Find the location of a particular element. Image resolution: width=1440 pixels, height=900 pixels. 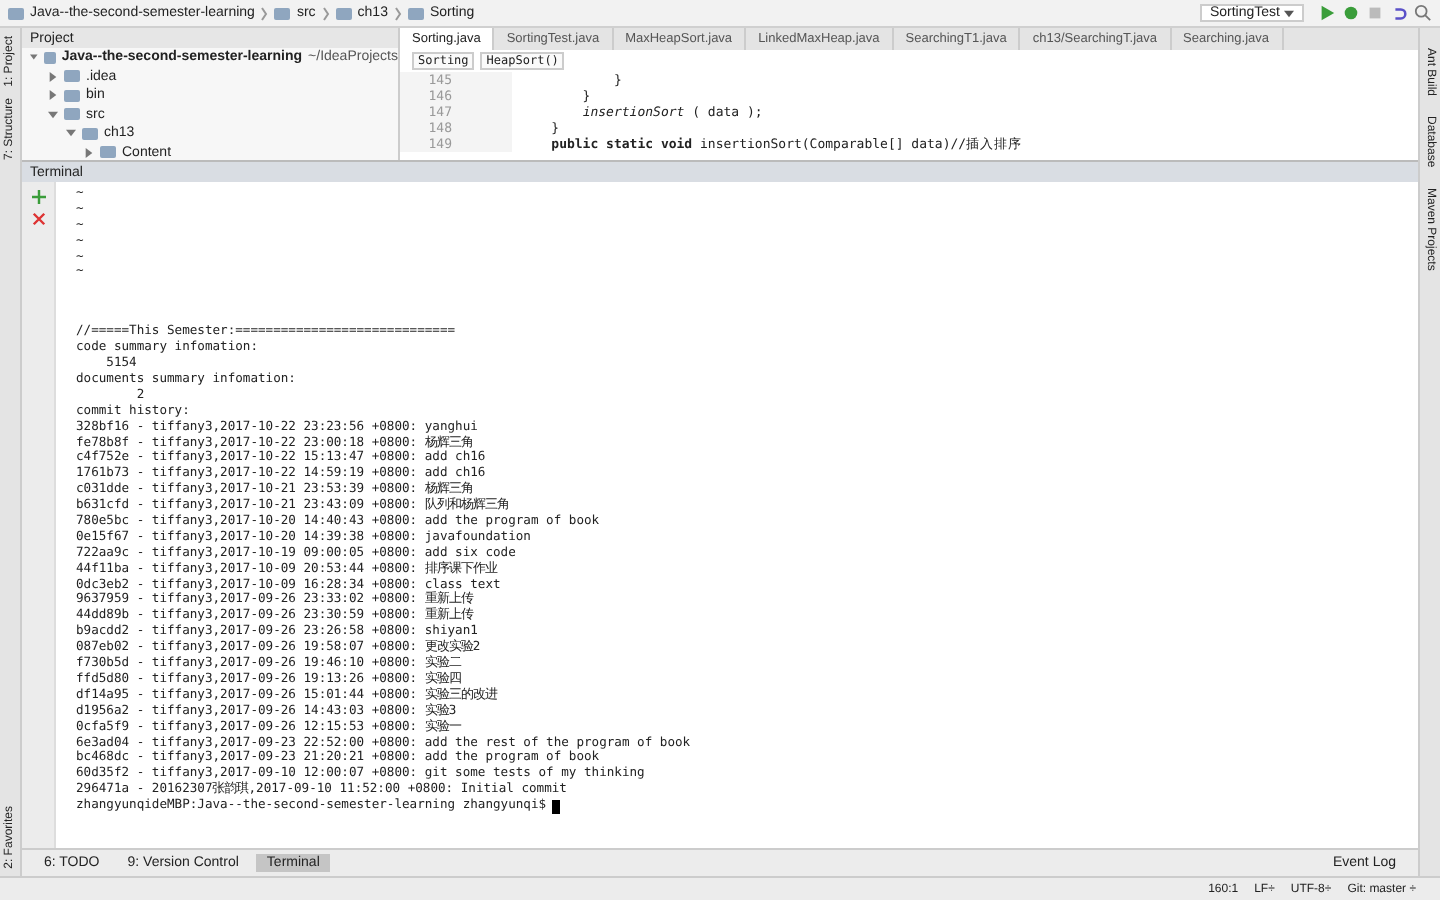

text-cursor is located at coordinates (556, 806).